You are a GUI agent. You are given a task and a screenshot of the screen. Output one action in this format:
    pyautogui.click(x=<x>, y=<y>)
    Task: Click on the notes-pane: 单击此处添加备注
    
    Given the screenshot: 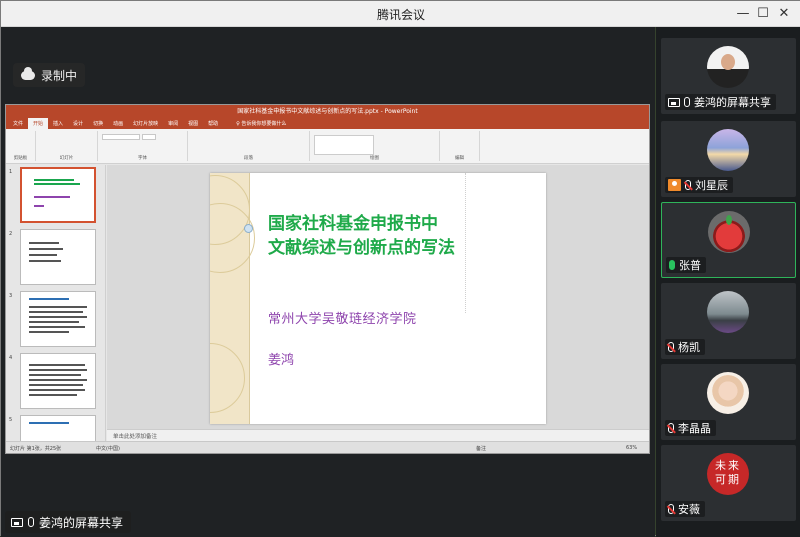 What is the action you would take?
    pyautogui.click(x=378, y=435)
    